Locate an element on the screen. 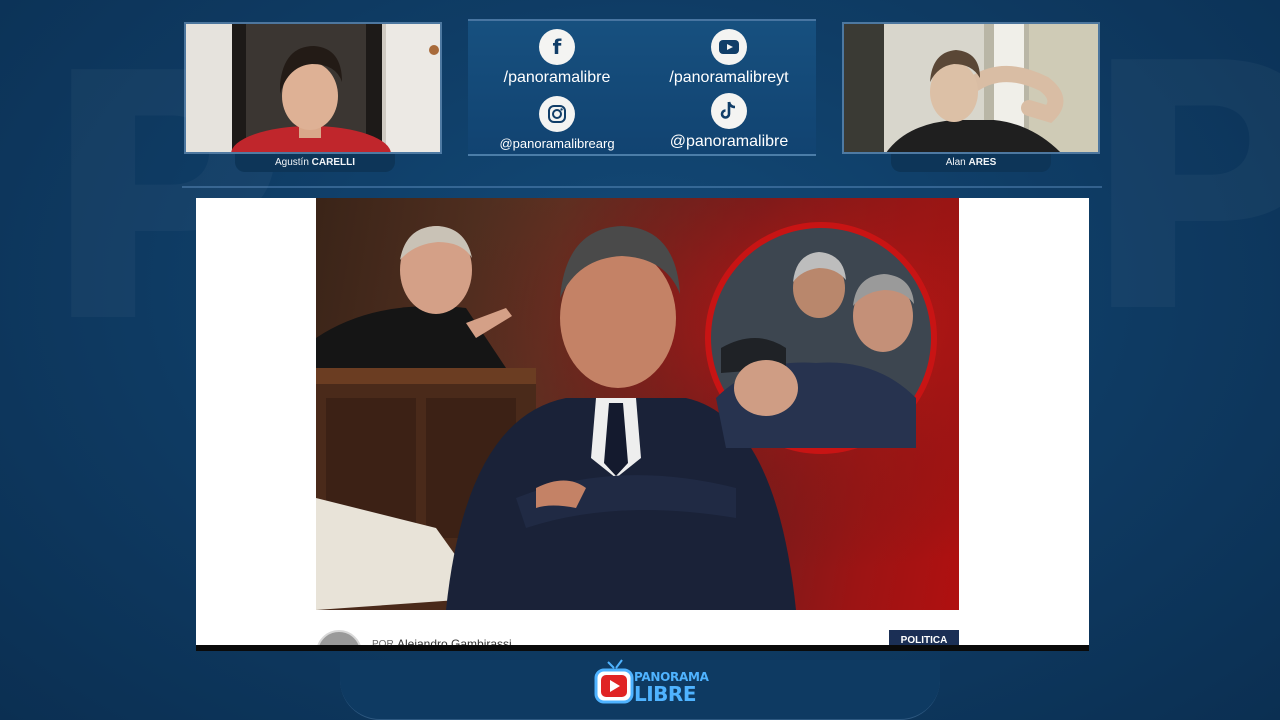 Image resolution: width=1280 pixels, height=720 pixels. webcam-feed-left is located at coordinates (313, 88).